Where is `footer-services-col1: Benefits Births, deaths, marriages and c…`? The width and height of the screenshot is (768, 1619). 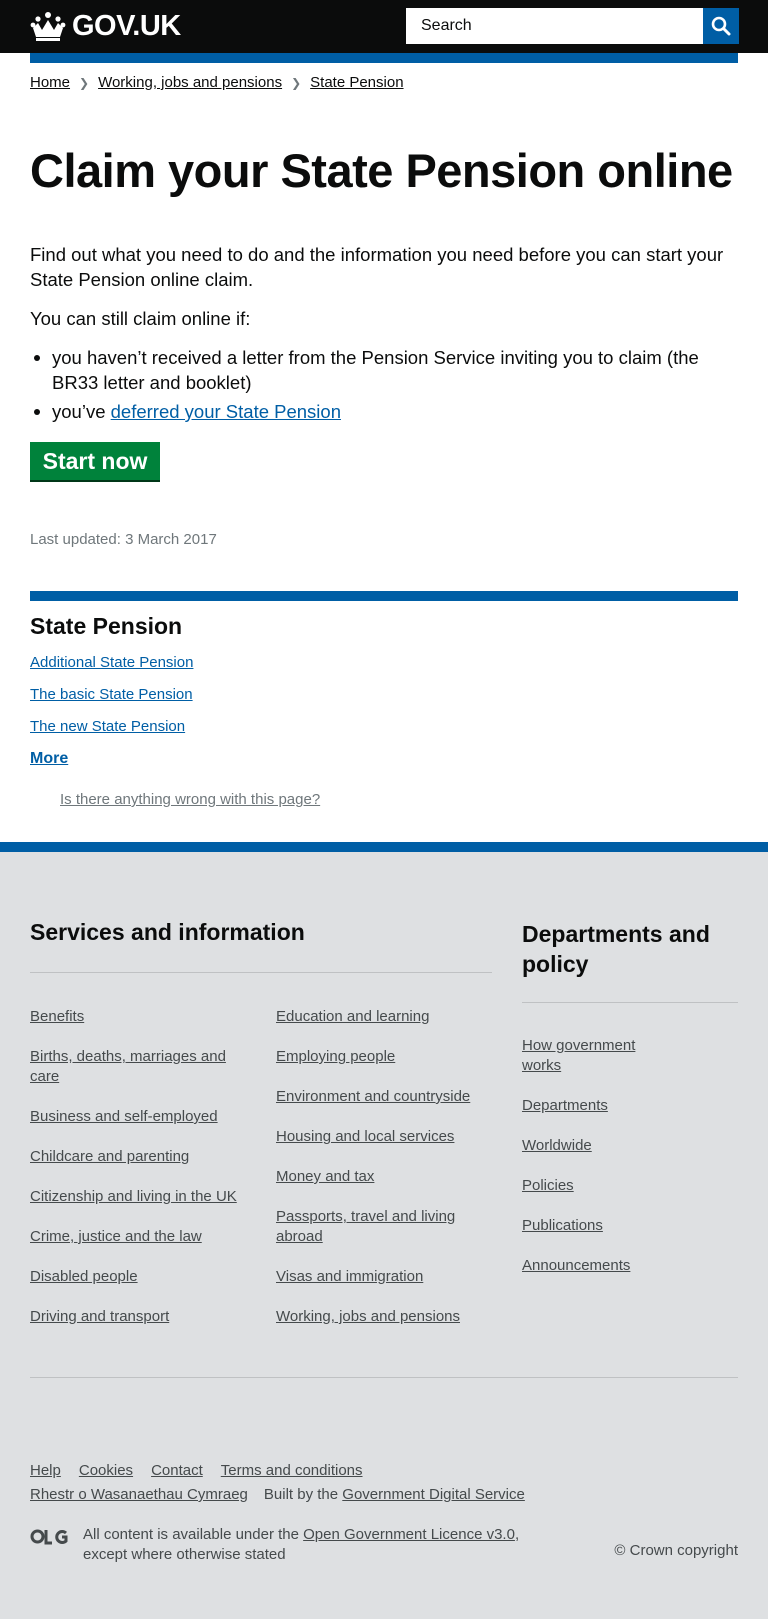
footer-services-col1: Benefits Births, deaths, marriages and c… is located at coordinates (140, 1177).